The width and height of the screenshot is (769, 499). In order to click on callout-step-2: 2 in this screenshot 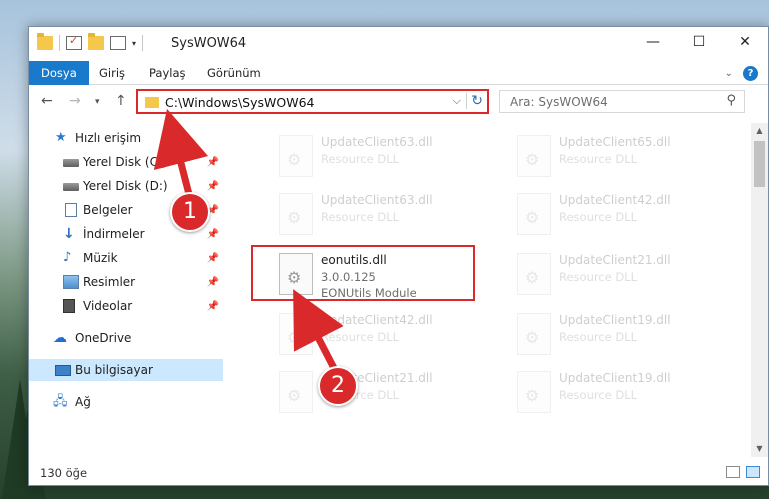, I will do `click(338, 386)`.